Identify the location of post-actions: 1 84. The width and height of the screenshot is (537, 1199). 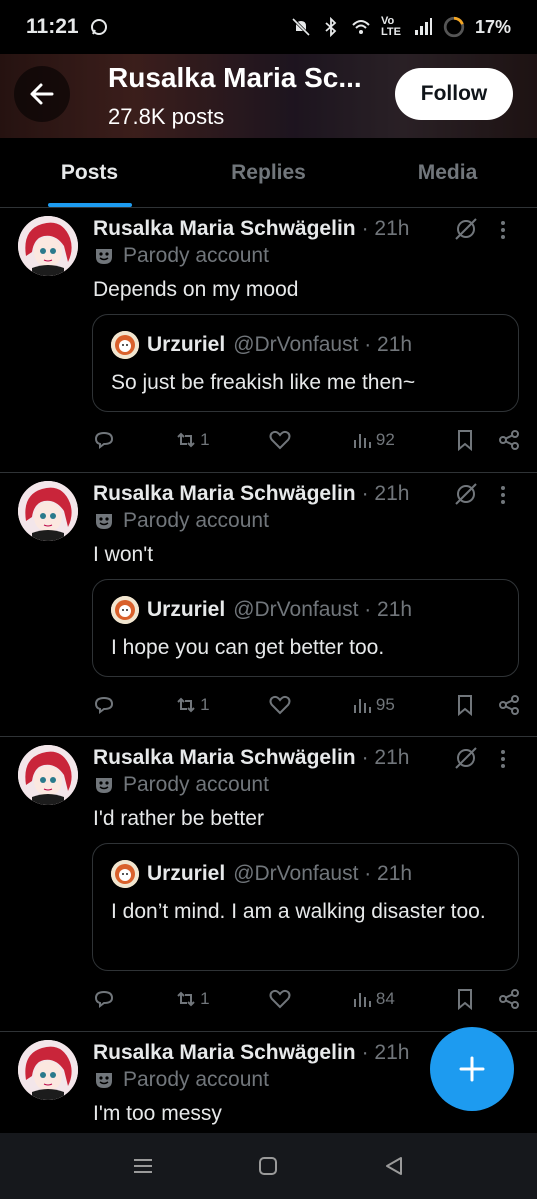
(306, 999).